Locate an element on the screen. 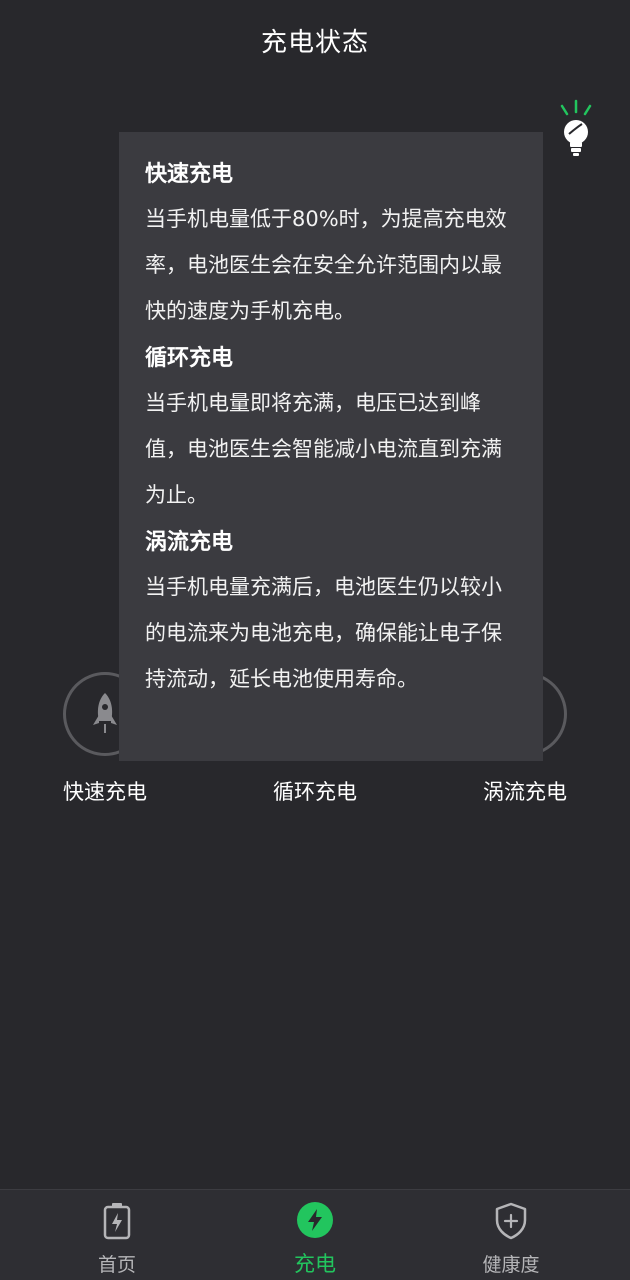 The width and height of the screenshot is (630, 1280). tips-bulb-icon is located at coordinates (576, 130).